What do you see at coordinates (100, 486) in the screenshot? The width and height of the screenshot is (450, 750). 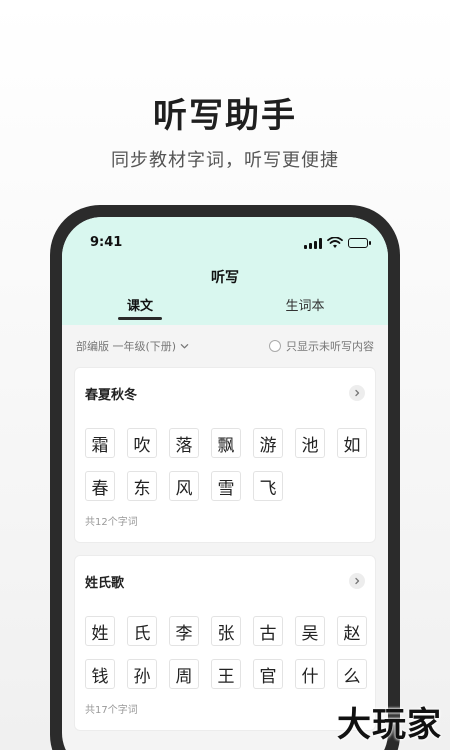 I see `char-cell: 春` at bounding box center [100, 486].